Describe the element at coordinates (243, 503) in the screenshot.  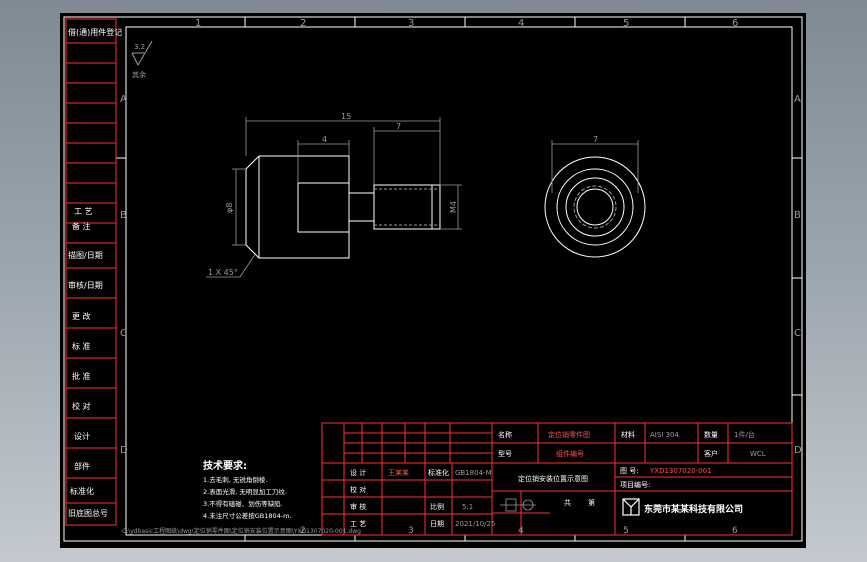
I see `tech-line-3: 3.不得有磕碰、划伤等缺陷.` at that location.